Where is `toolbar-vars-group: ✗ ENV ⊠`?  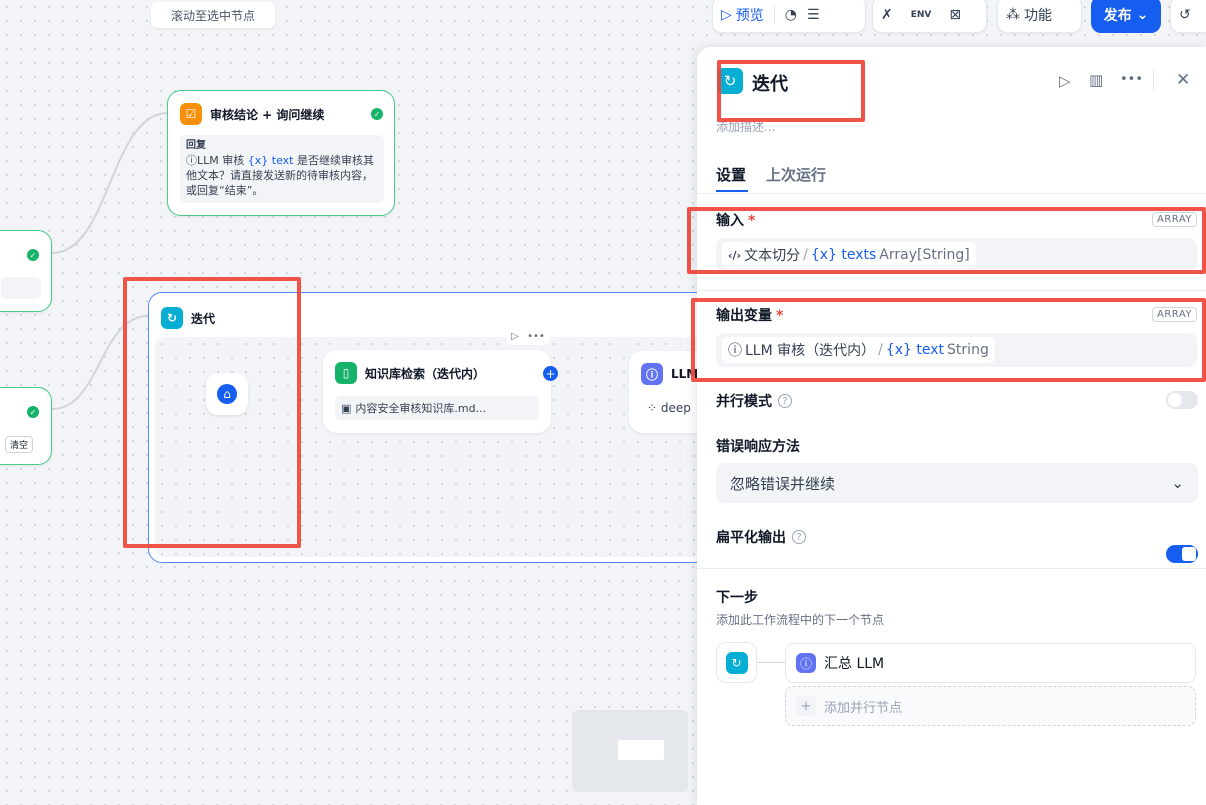 toolbar-vars-group: ✗ ENV ⊠ is located at coordinates (929, 16).